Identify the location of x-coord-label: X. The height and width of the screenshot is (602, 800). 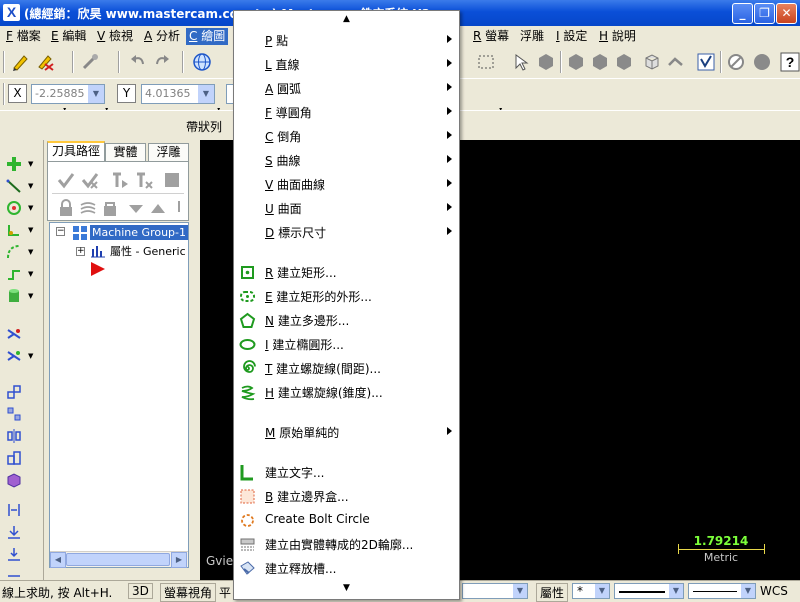
(17, 93).